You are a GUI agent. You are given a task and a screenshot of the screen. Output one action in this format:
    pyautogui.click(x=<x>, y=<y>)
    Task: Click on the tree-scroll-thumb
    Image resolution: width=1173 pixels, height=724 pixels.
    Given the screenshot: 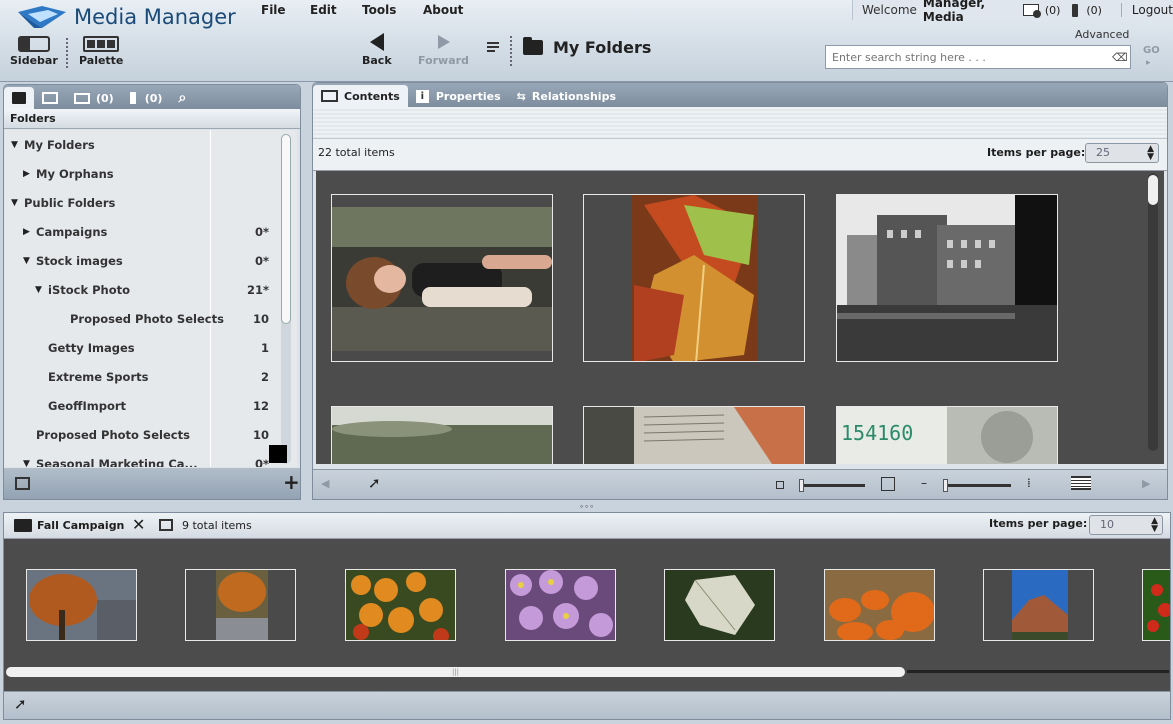 What is the action you would take?
    pyautogui.click(x=286, y=229)
    